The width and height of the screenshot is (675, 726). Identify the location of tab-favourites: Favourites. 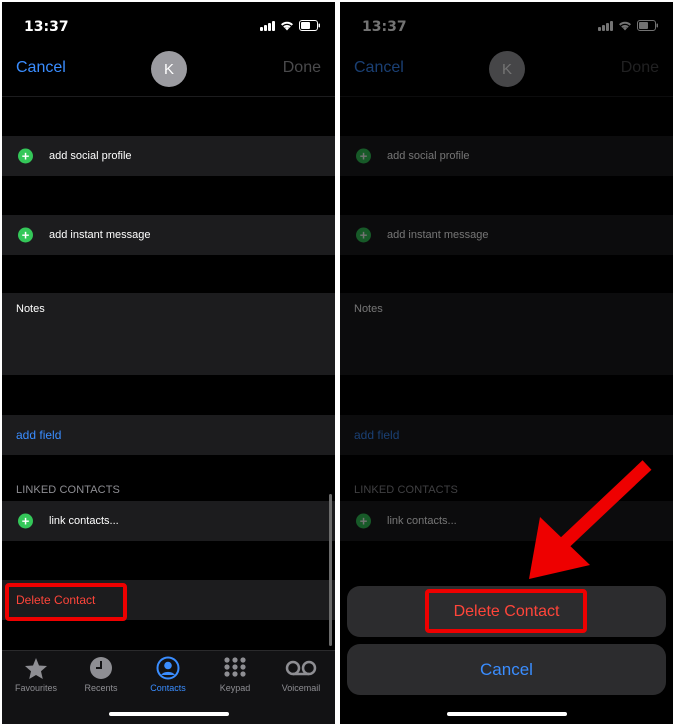
(36, 674).